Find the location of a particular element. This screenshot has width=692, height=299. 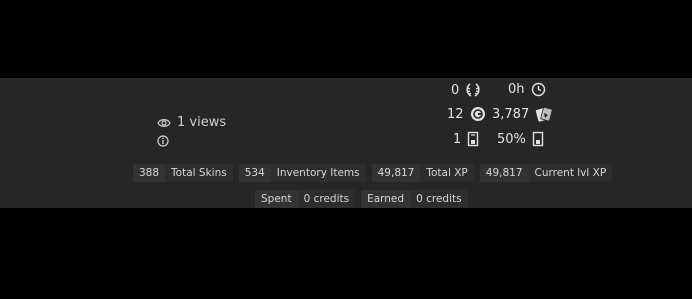

total-xp-chip: 49,817 Total XP is located at coordinates (422, 173).